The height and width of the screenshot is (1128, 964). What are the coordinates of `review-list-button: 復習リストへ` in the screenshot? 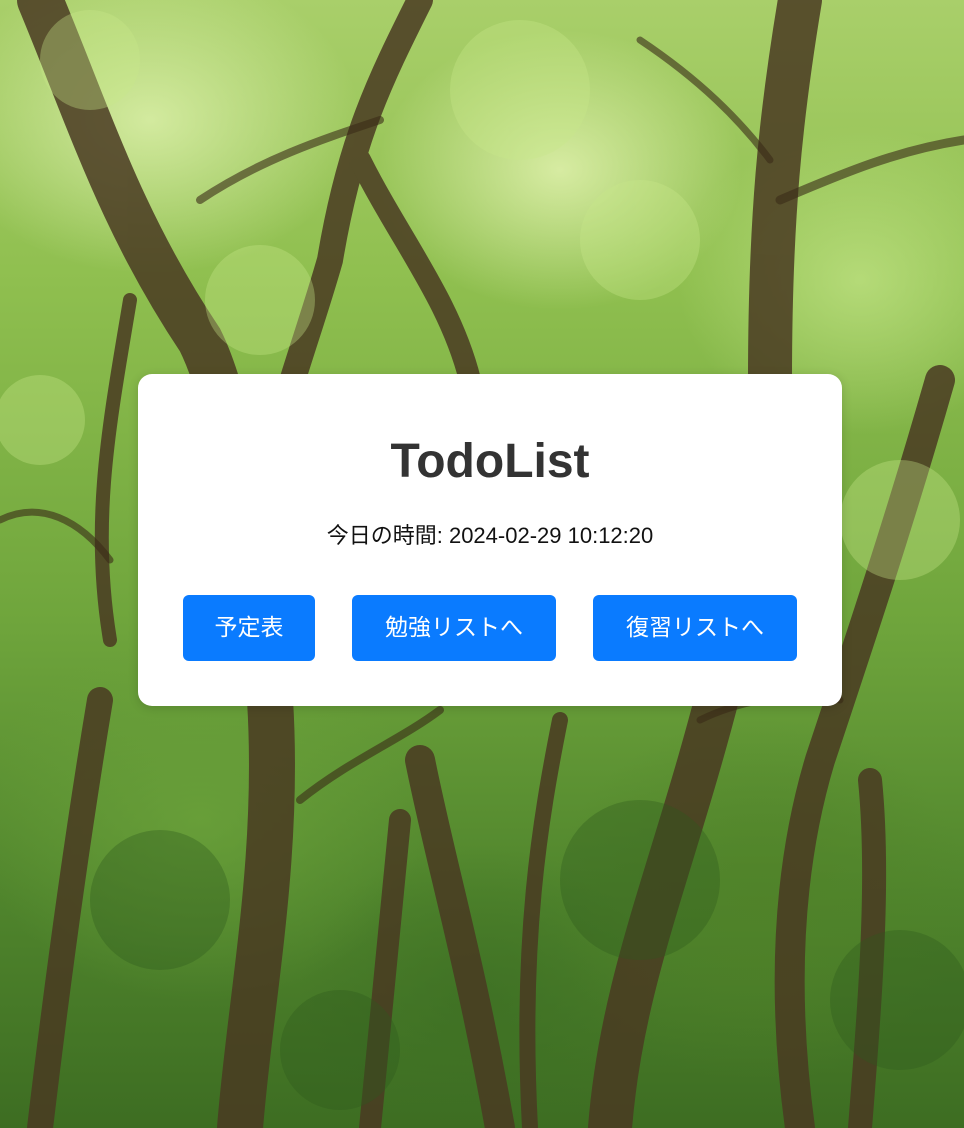 It's located at (695, 628).